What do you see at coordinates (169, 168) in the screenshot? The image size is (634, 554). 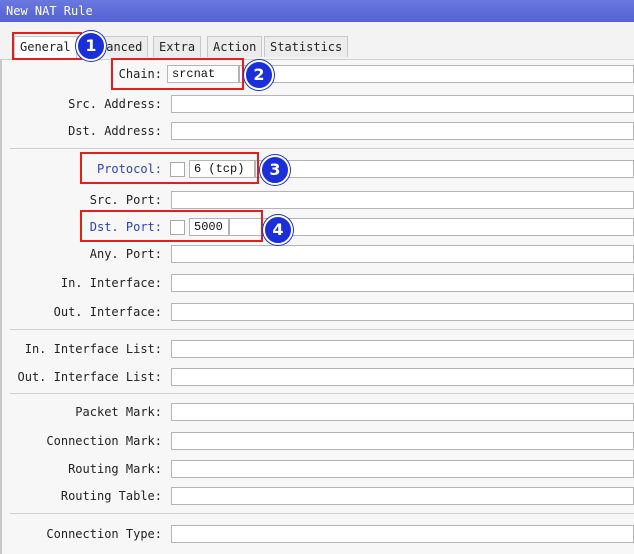 I see `highlight-protocol` at bounding box center [169, 168].